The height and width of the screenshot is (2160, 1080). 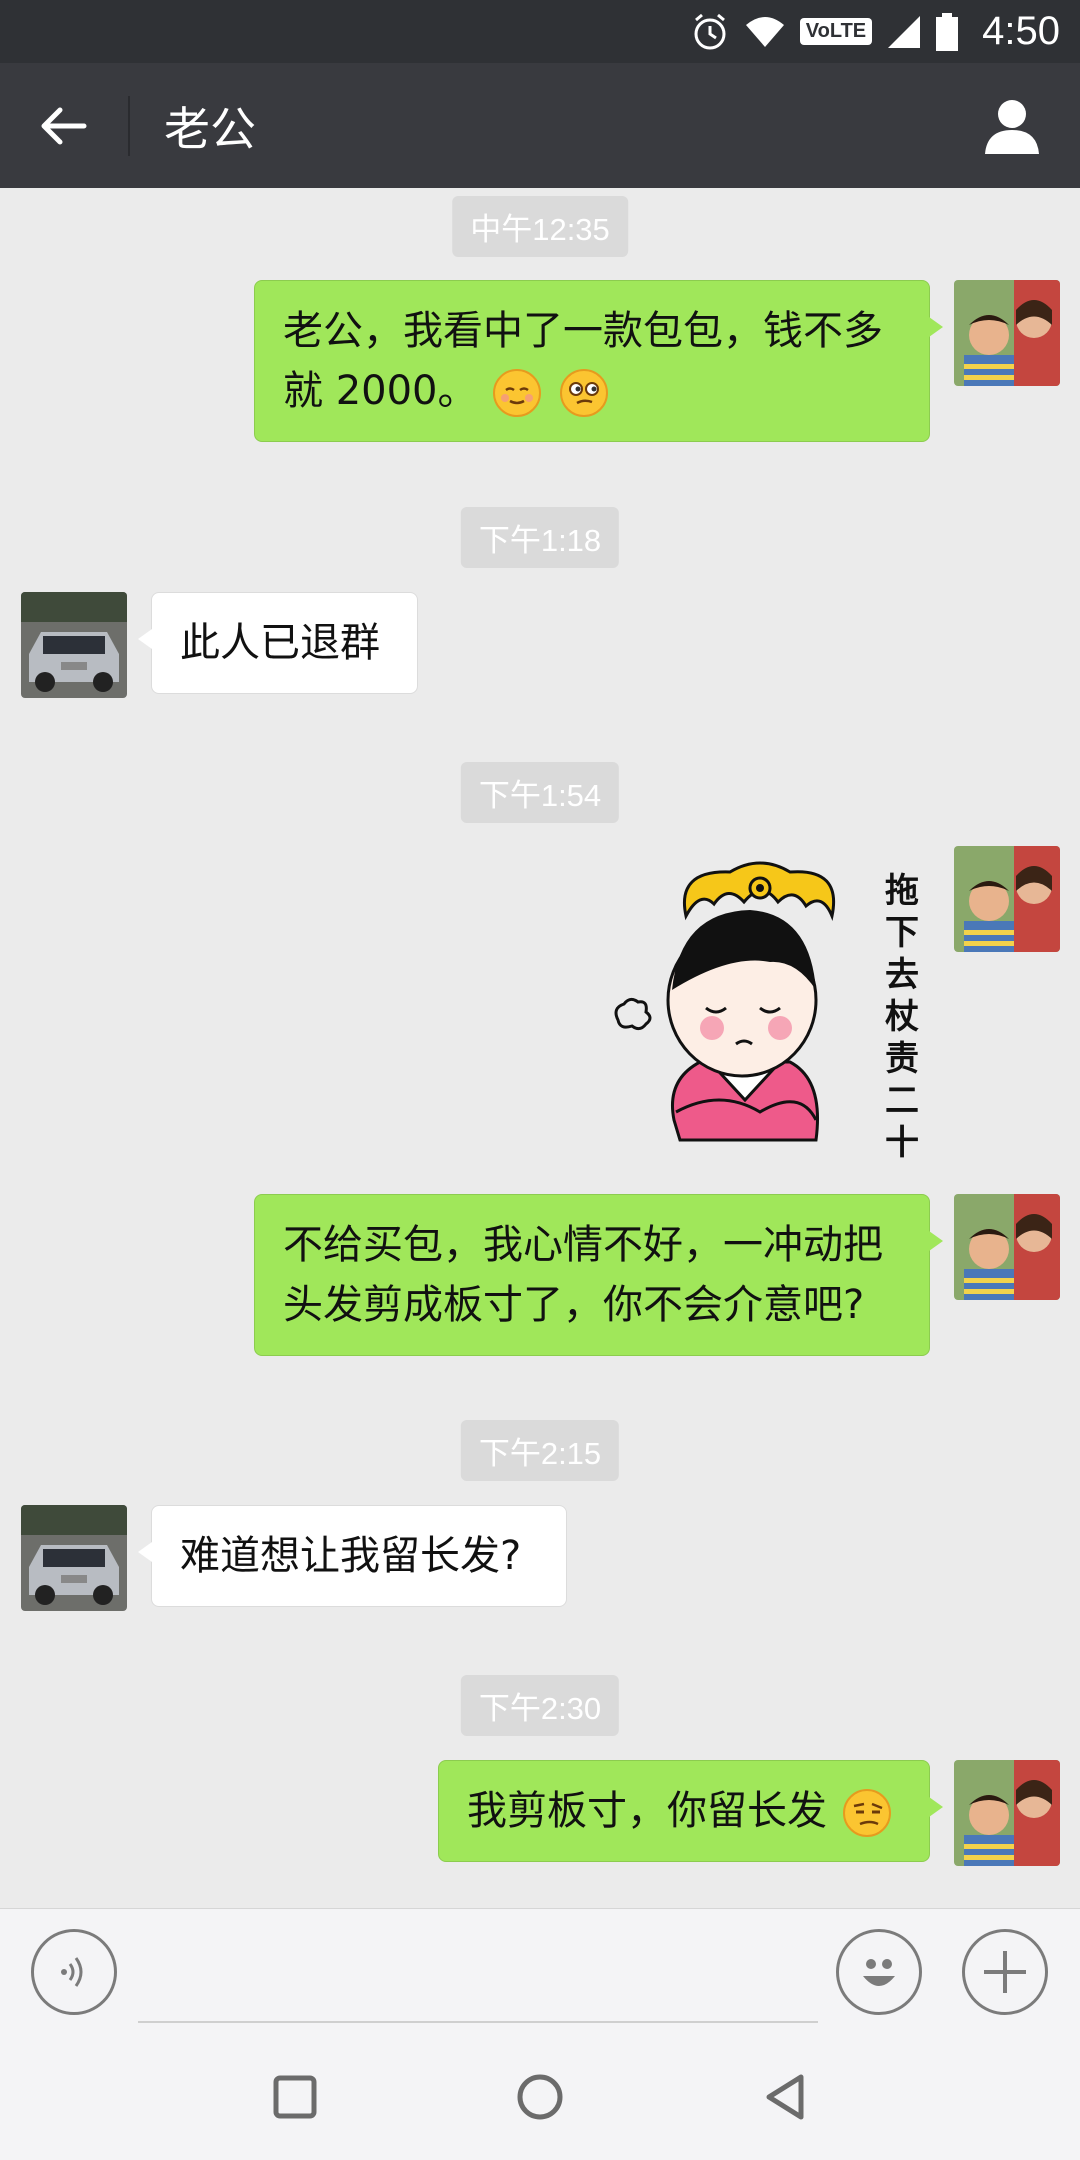 I want to click on message-bubble-them: 难道想让我留长发?, so click(x=352, y=1556).